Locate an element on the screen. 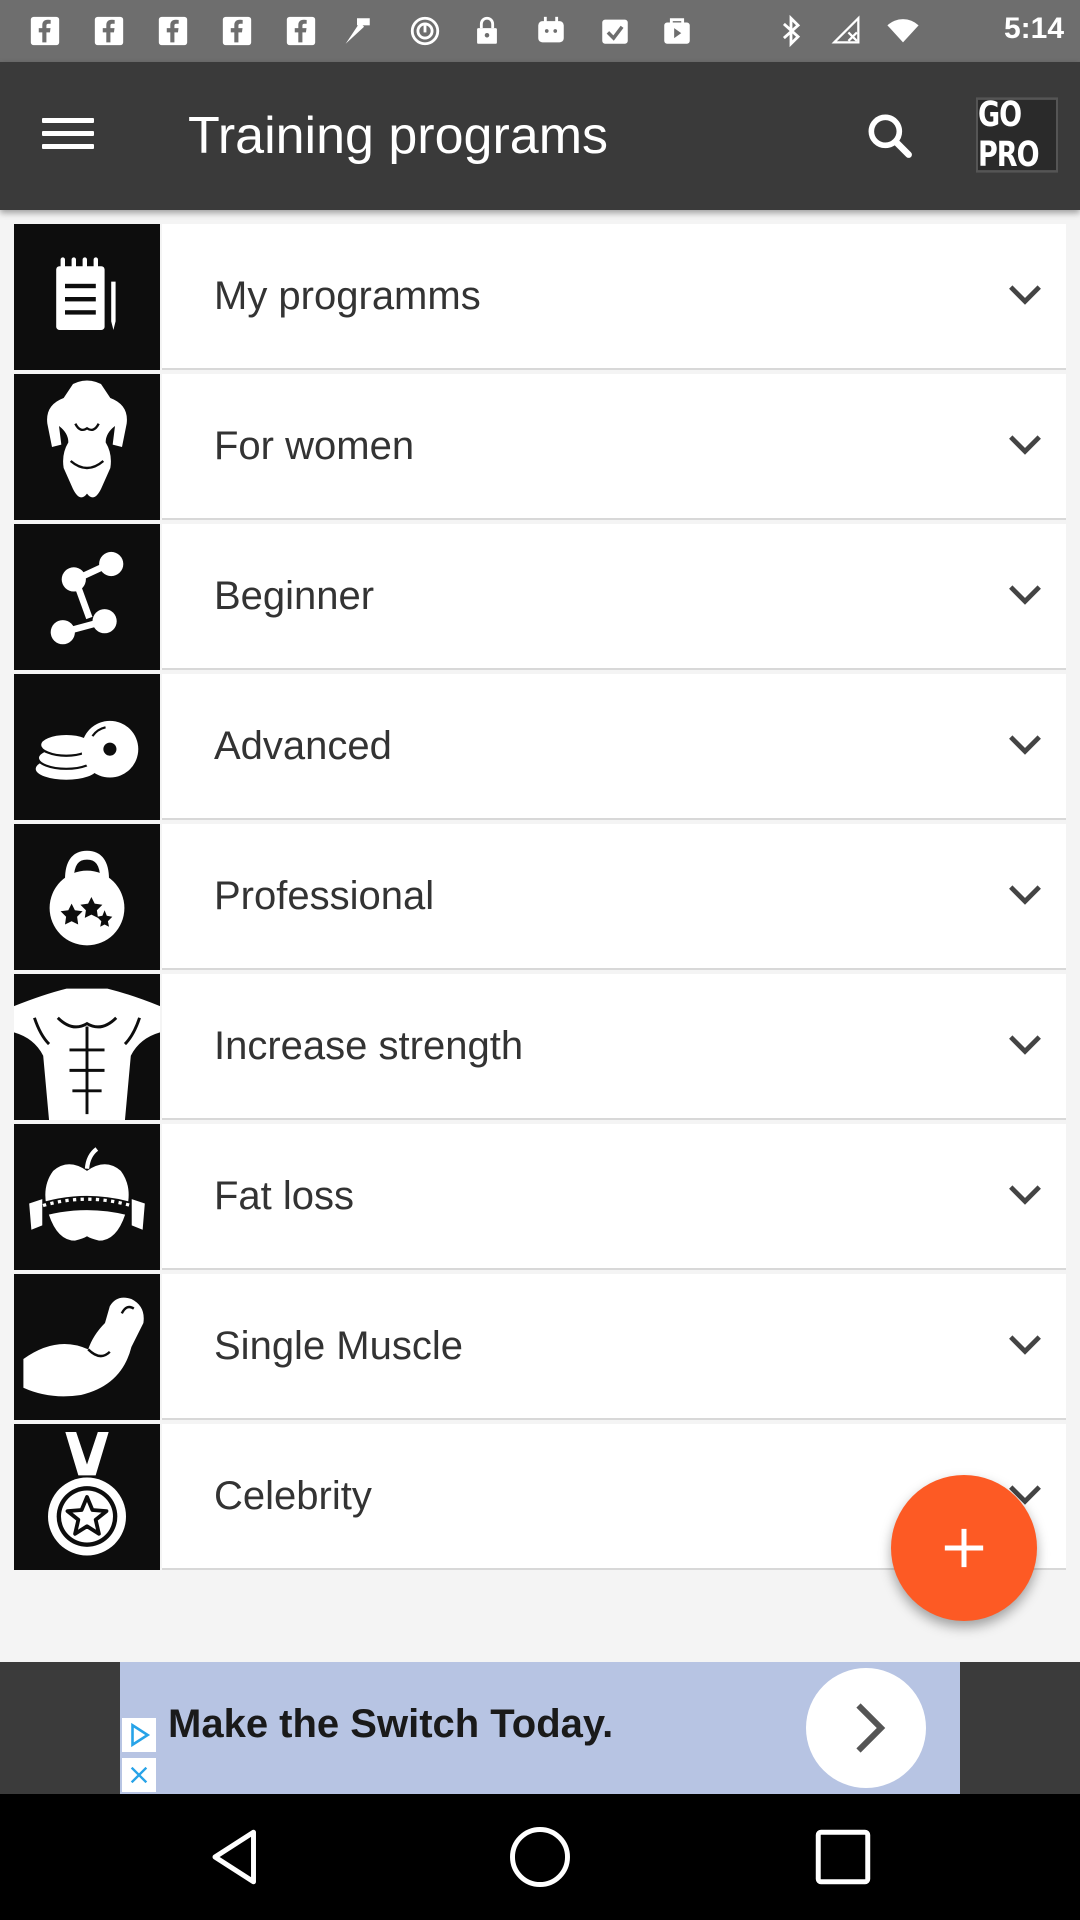 The width and height of the screenshot is (1080, 1920). back-icon is located at coordinates (237, 1857).